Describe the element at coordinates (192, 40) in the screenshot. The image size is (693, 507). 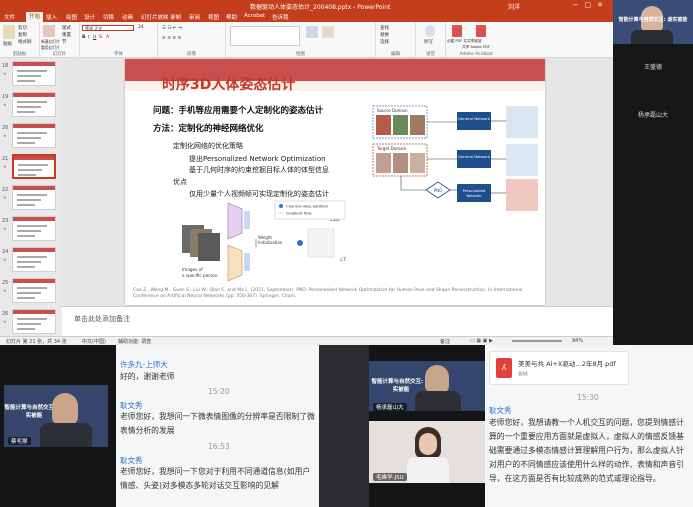
I see `paragraph-group: ☰ ☷ ⇤ ⇥ ≡ ≡ ≡ ≡ 段落` at that location.